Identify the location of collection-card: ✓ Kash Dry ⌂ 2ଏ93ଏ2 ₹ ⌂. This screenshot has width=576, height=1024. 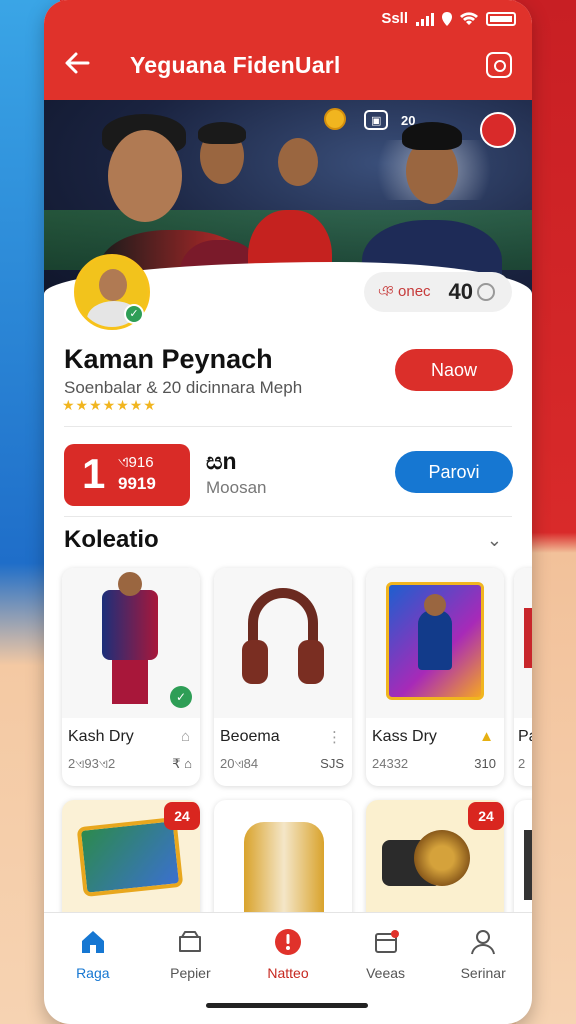
(131, 677).